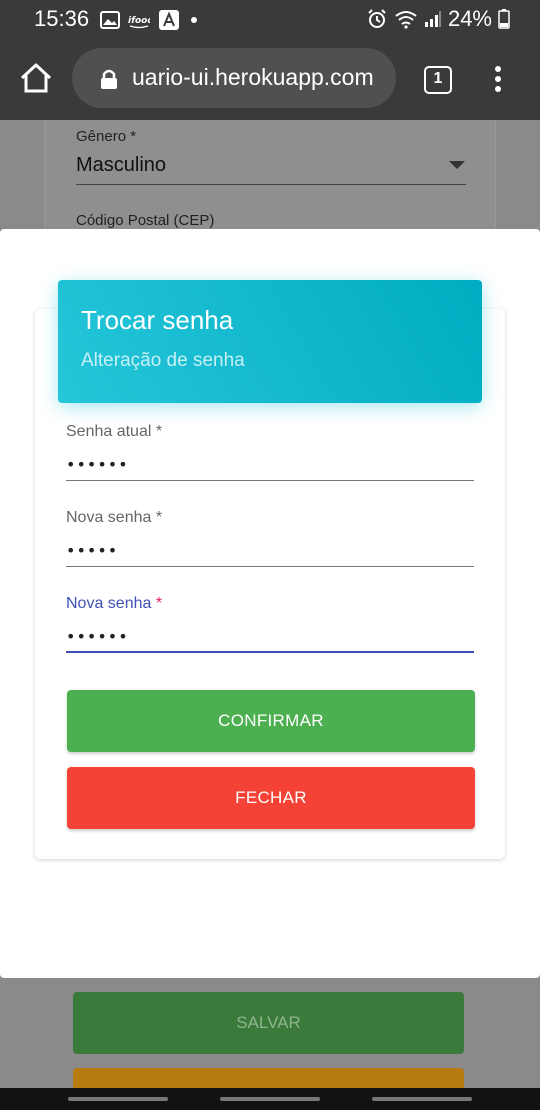 The image size is (540, 1110). What do you see at coordinates (157, 320) in the screenshot?
I see `dialog-title: Trocar senha` at bounding box center [157, 320].